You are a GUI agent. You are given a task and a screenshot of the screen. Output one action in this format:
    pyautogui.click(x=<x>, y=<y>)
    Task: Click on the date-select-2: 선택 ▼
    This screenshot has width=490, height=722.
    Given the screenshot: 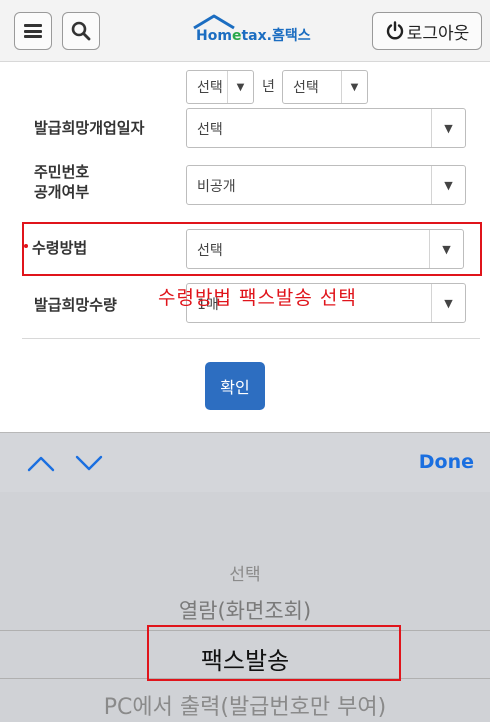 What is the action you would take?
    pyautogui.click(x=325, y=87)
    